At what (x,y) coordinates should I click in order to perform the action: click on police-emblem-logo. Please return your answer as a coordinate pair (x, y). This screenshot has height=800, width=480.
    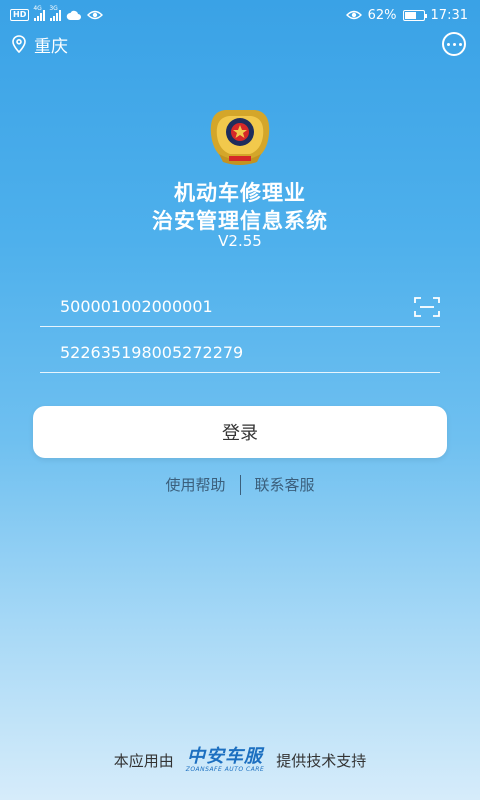
    Looking at the image, I should click on (240, 137).